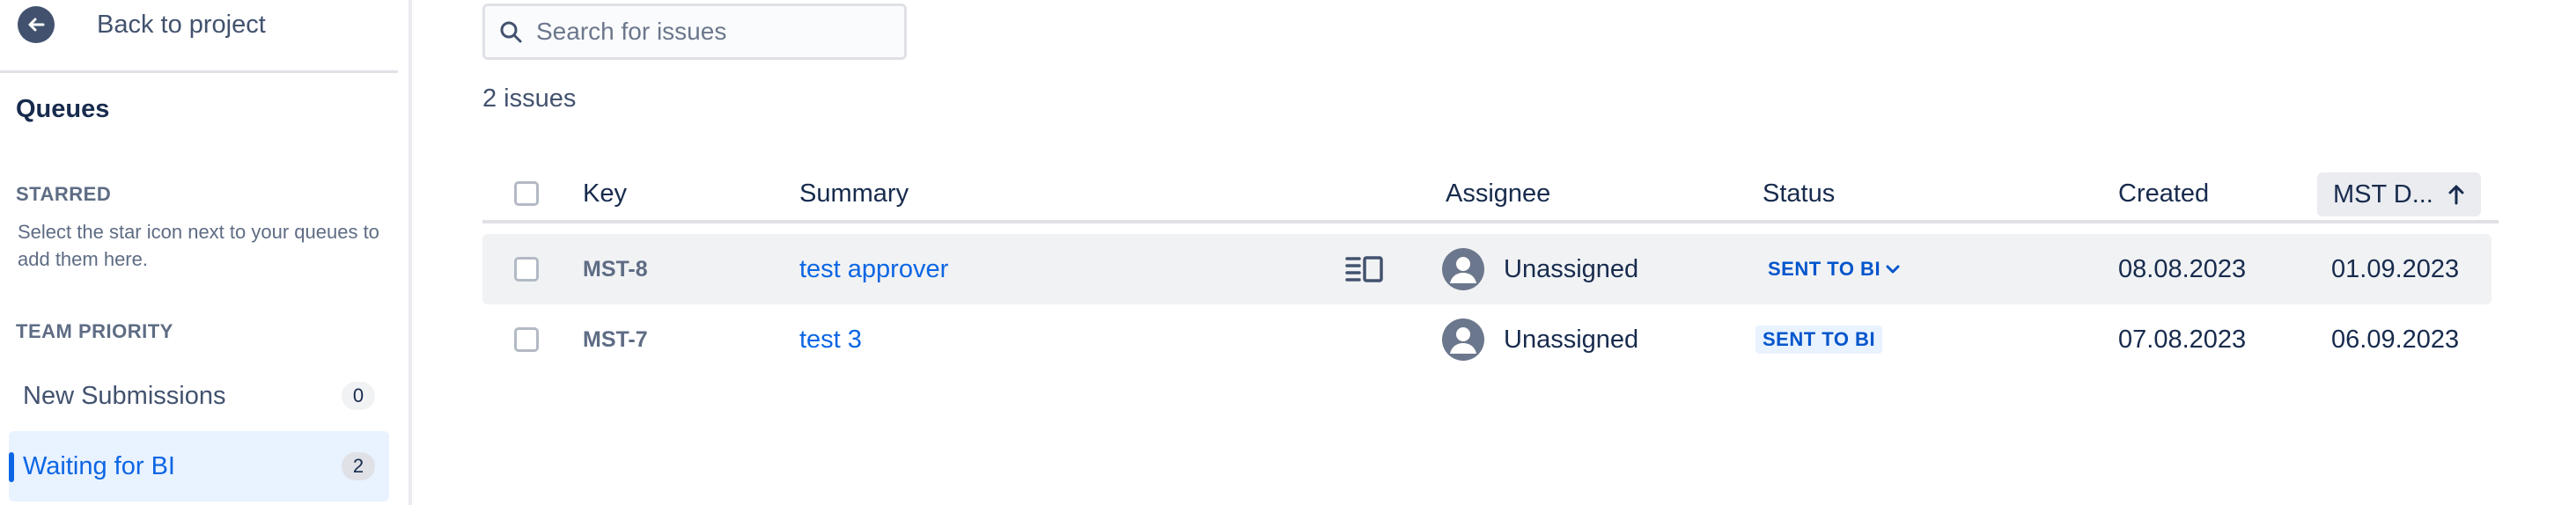 The width and height of the screenshot is (2576, 505). What do you see at coordinates (530, 98) in the screenshot?
I see `issue-count: 2 issues` at bounding box center [530, 98].